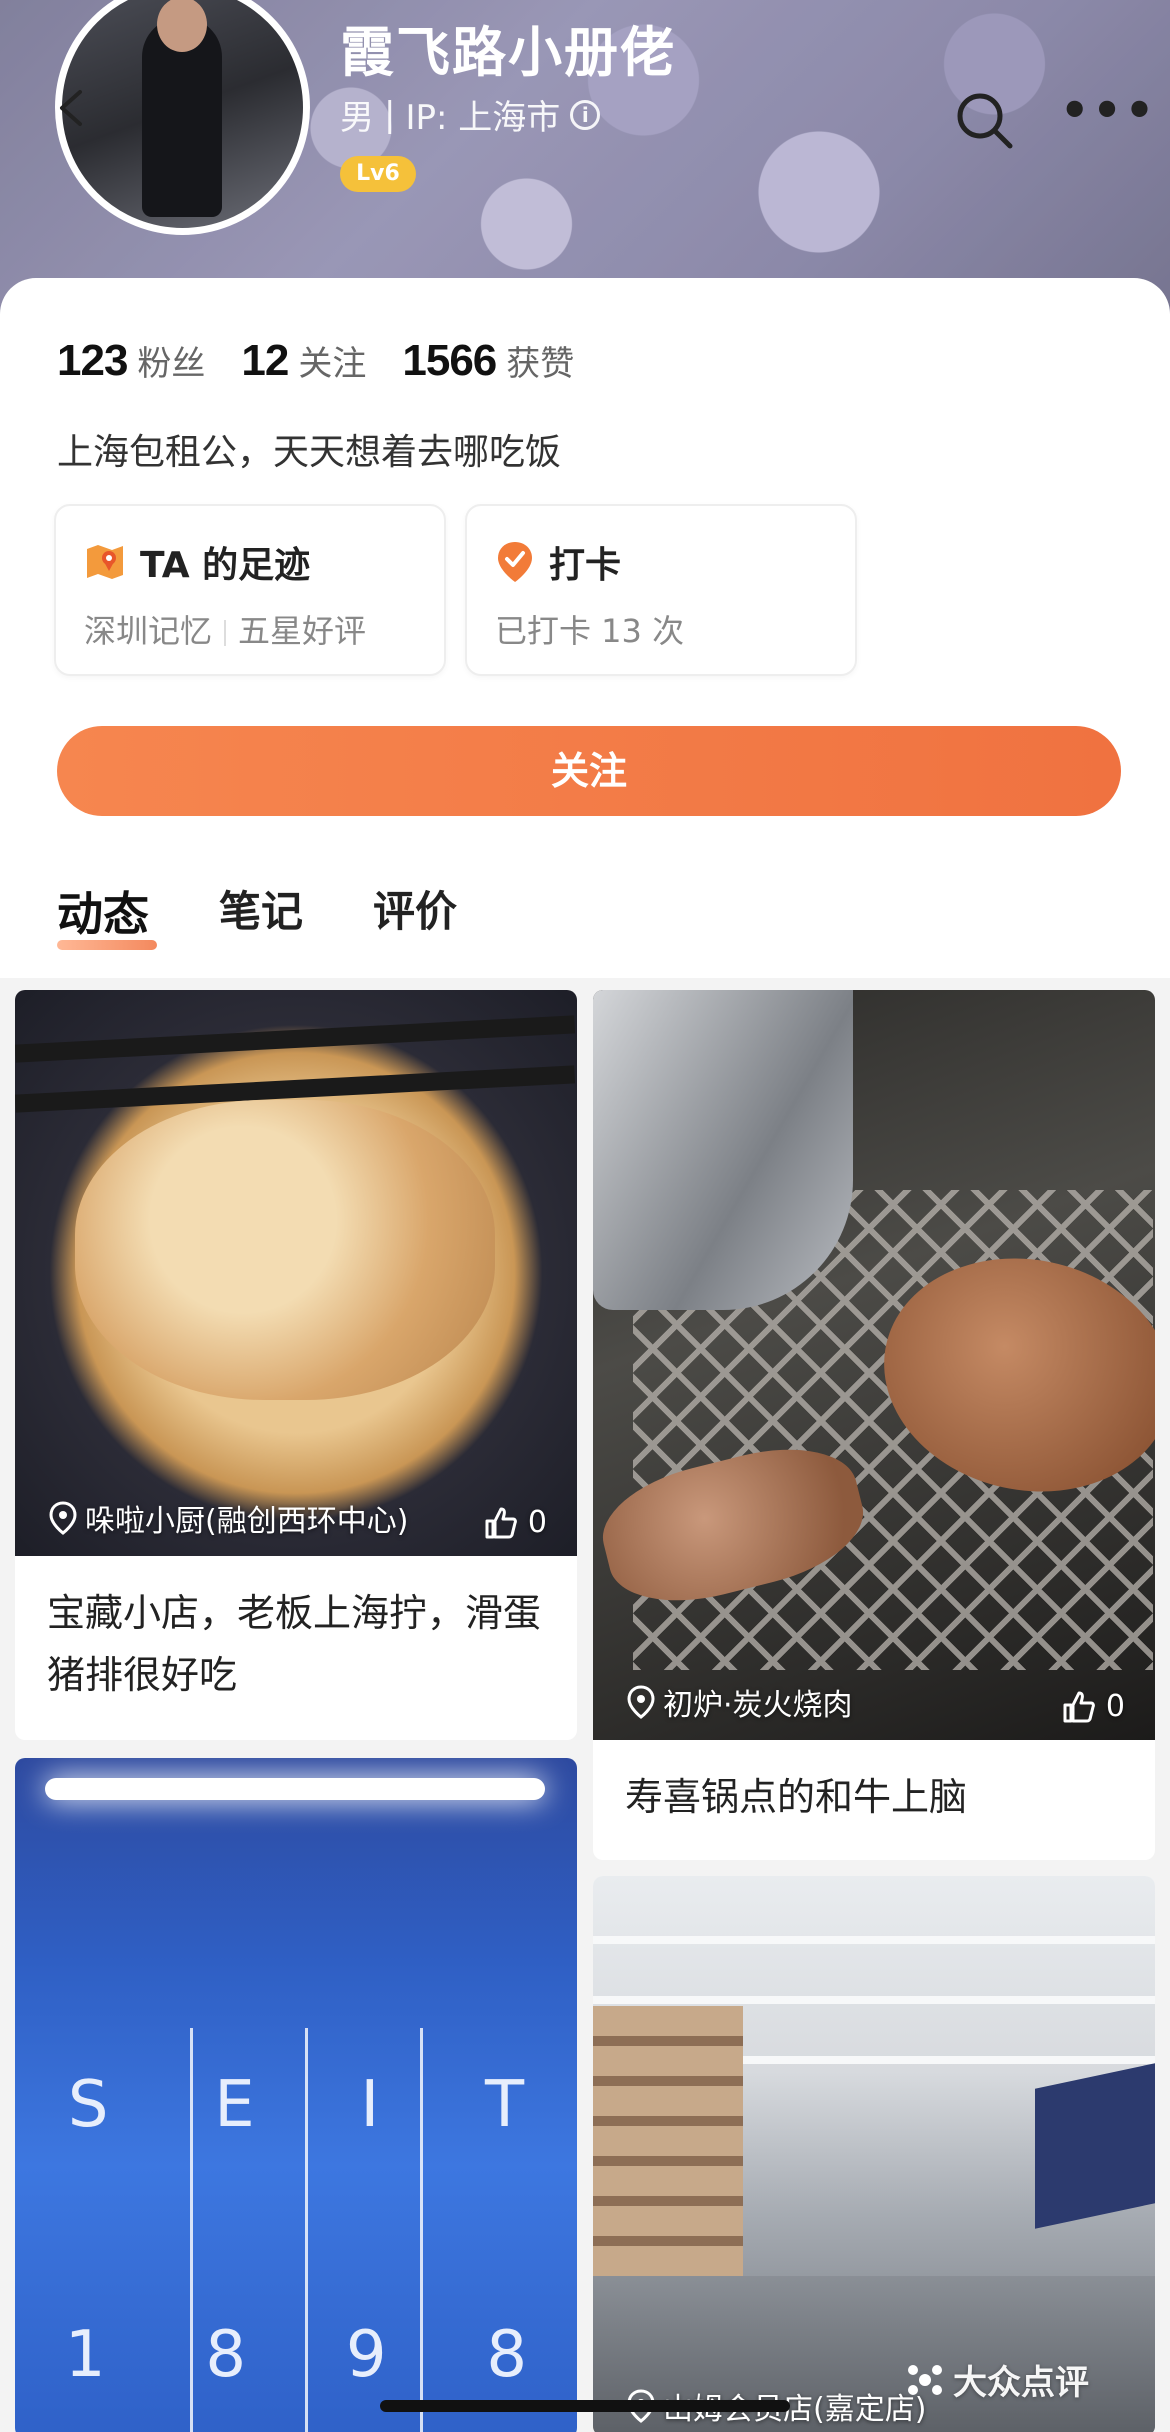  I want to click on feed-card: S E I T 1 8 9 8, so click(296, 2095).